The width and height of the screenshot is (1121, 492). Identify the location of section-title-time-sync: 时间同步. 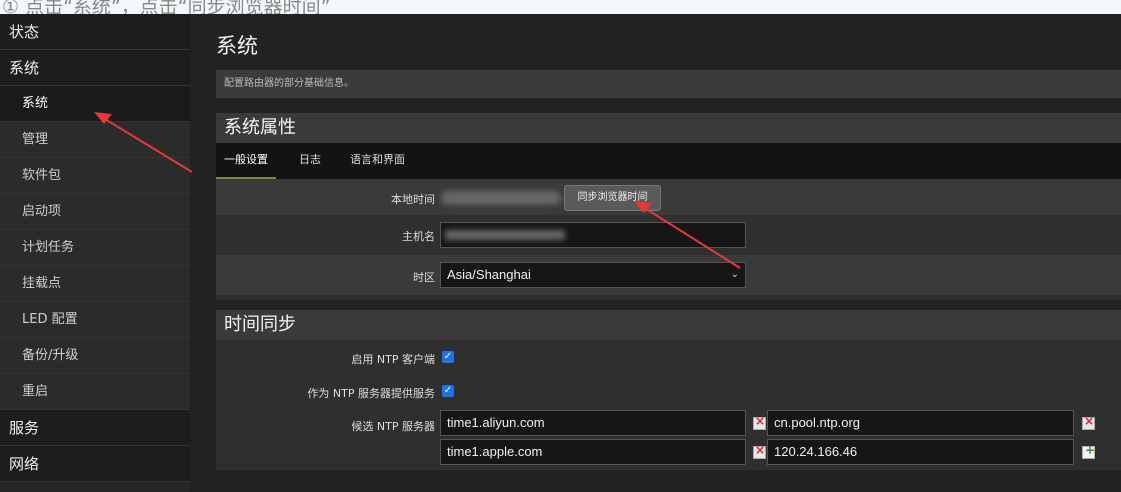
(668, 325).